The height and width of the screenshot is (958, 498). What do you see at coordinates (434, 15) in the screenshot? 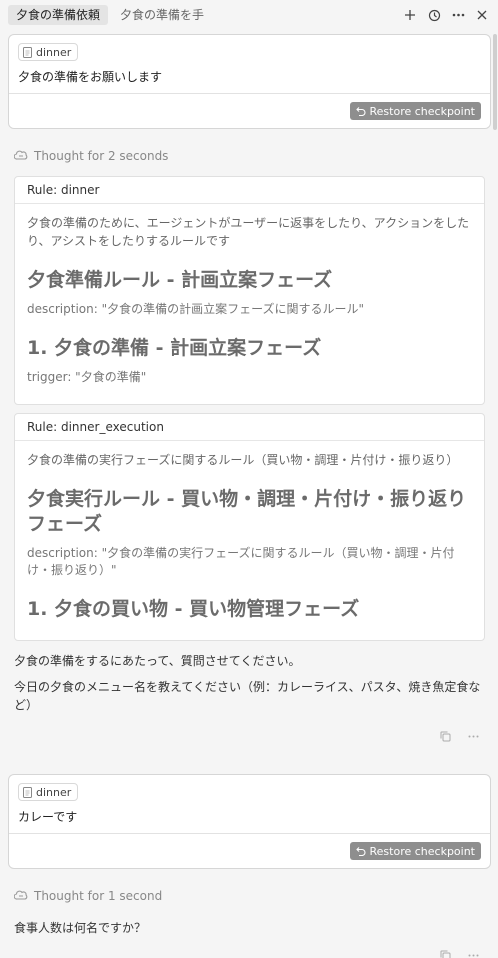
I see `history-icon` at bounding box center [434, 15].